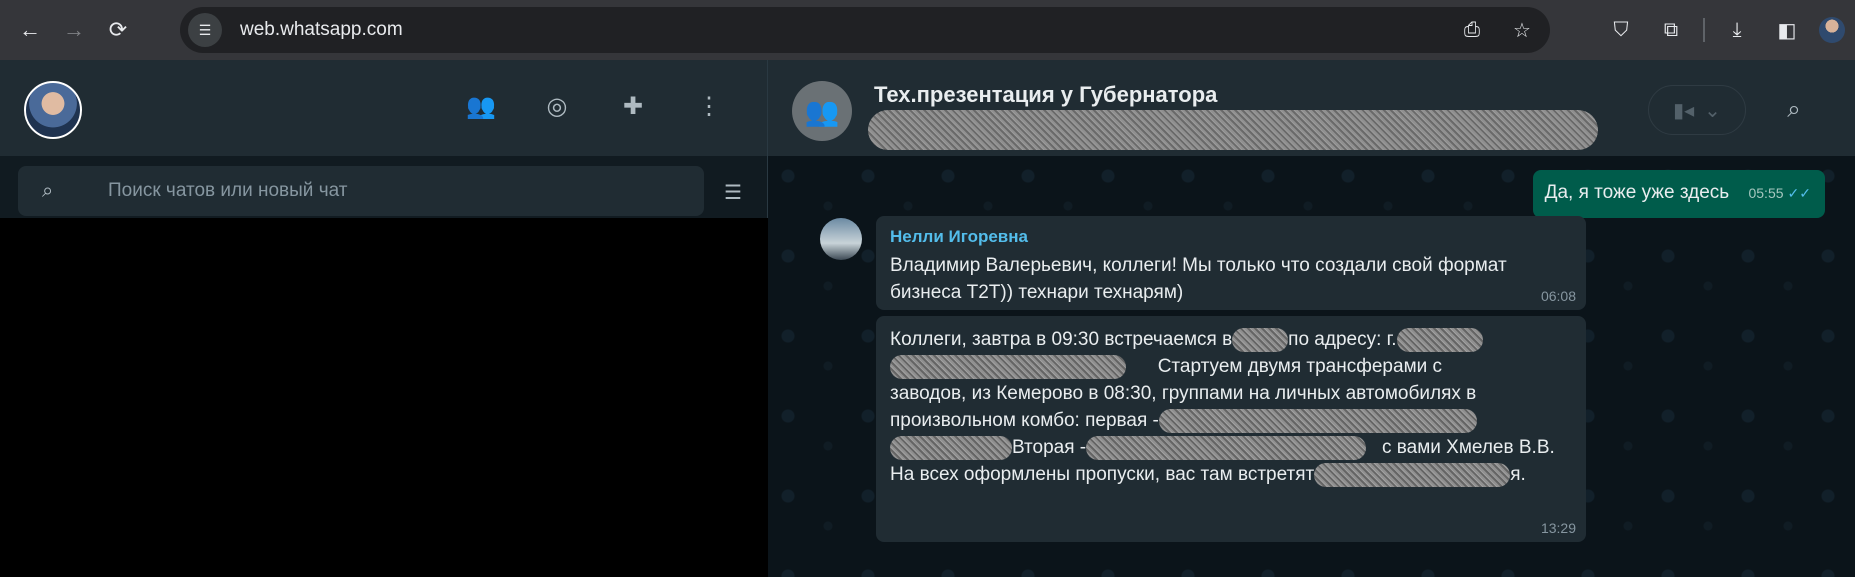  Describe the element at coordinates (1231, 366) in the screenshot. I see `message-line: Стартуем двумя трансферами с` at that location.